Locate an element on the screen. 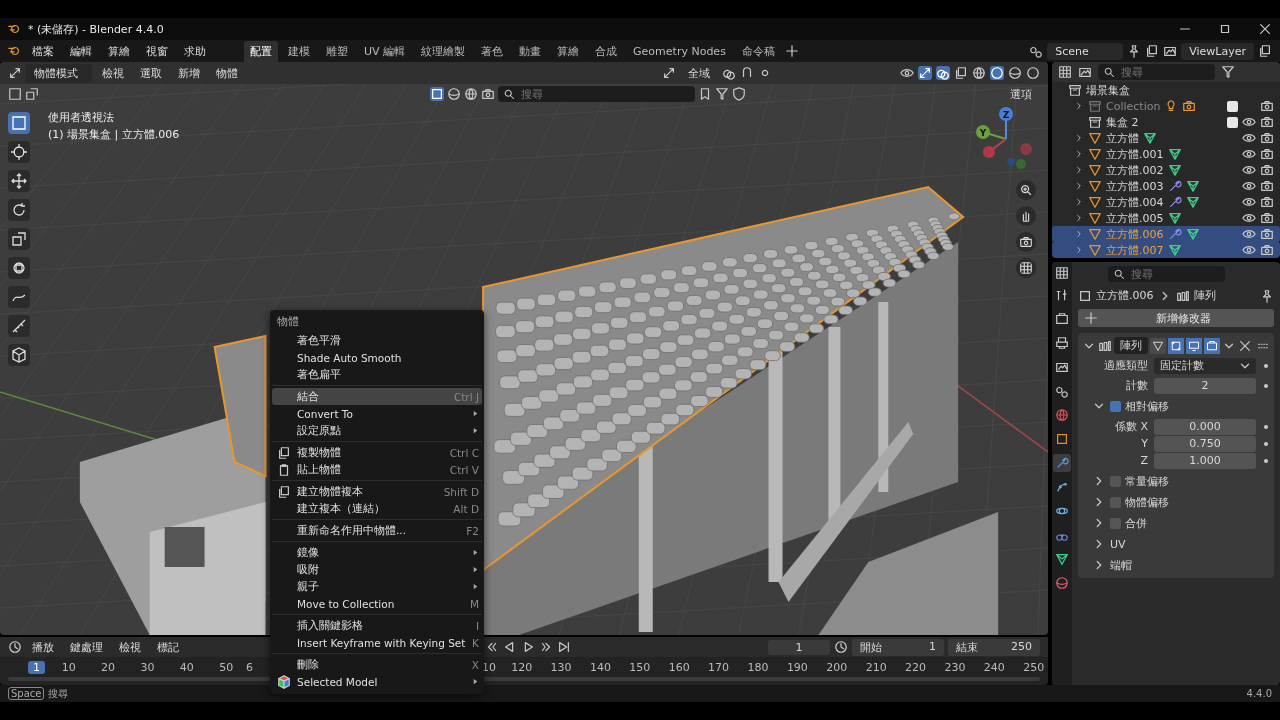 The height and width of the screenshot is (720, 1280). workspace-tab: Geometry Nodes is located at coordinates (679, 51).